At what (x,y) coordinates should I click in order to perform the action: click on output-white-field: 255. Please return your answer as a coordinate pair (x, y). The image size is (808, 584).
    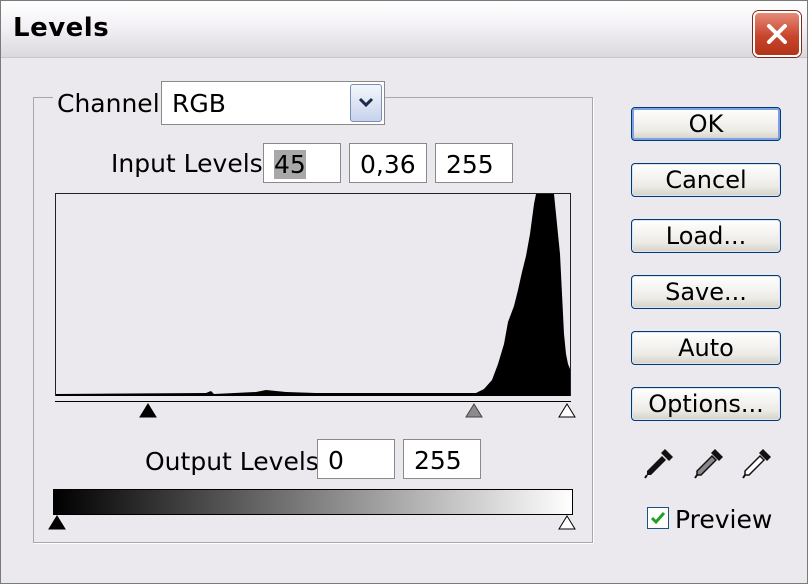
    Looking at the image, I should click on (442, 459).